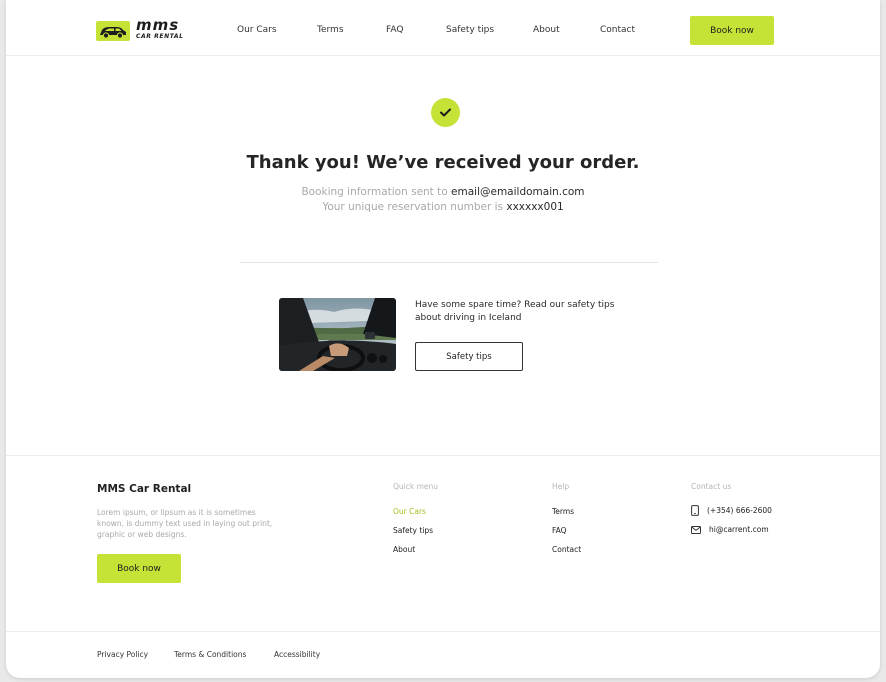  I want to click on reservation-number: xxxxxx001, so click(535, 207).